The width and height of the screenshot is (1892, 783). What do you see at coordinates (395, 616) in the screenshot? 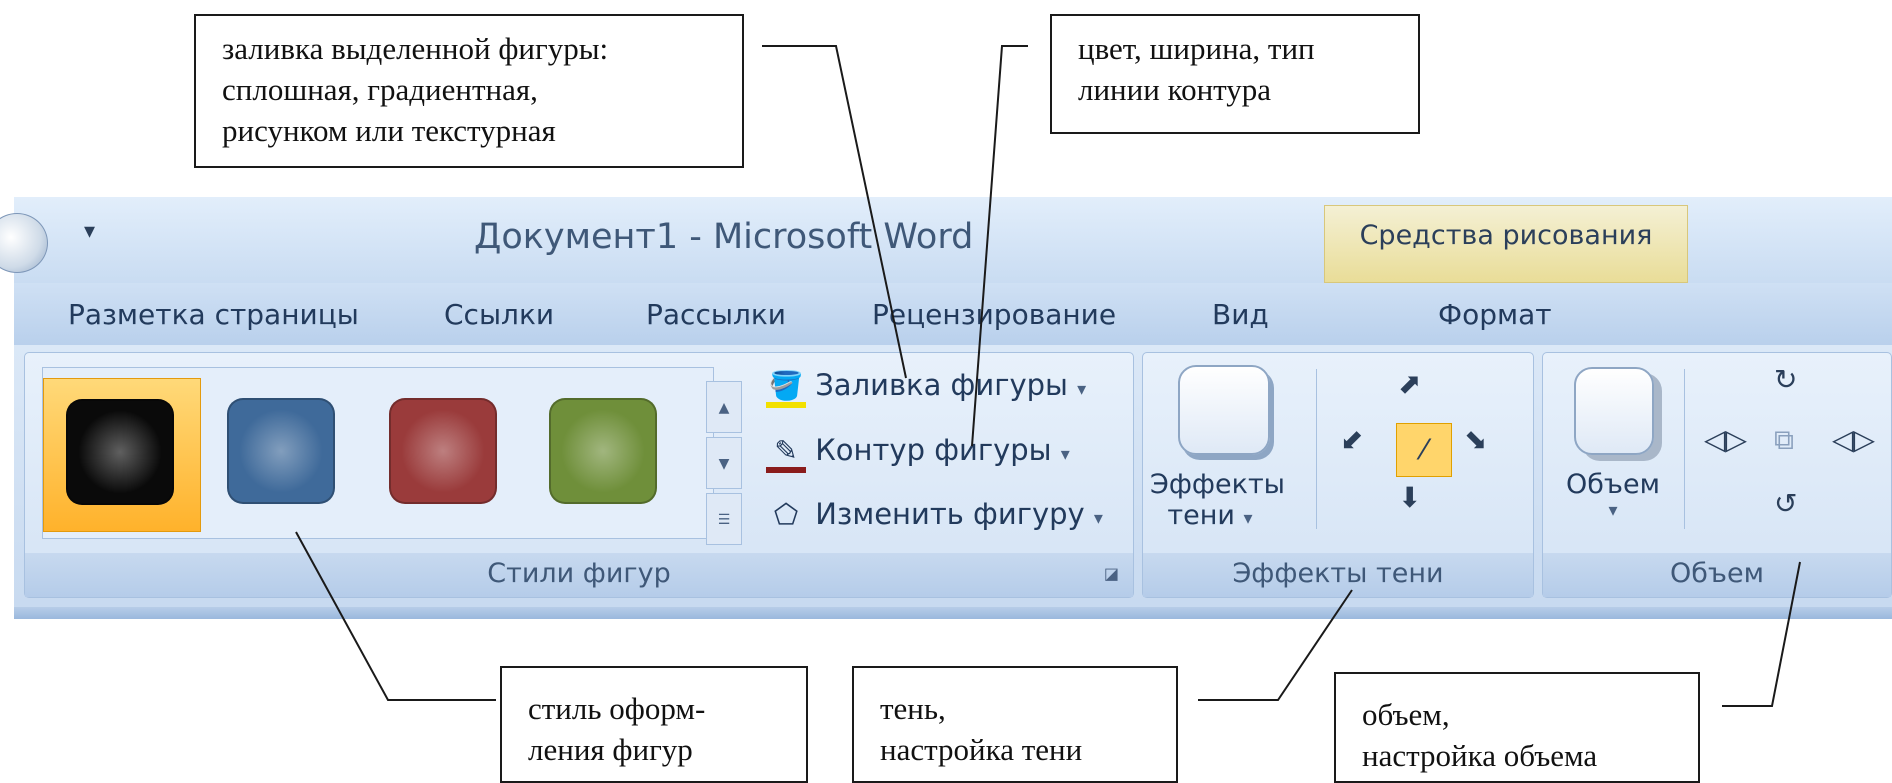
I see `leader-style` at bounding box center [395, 616].